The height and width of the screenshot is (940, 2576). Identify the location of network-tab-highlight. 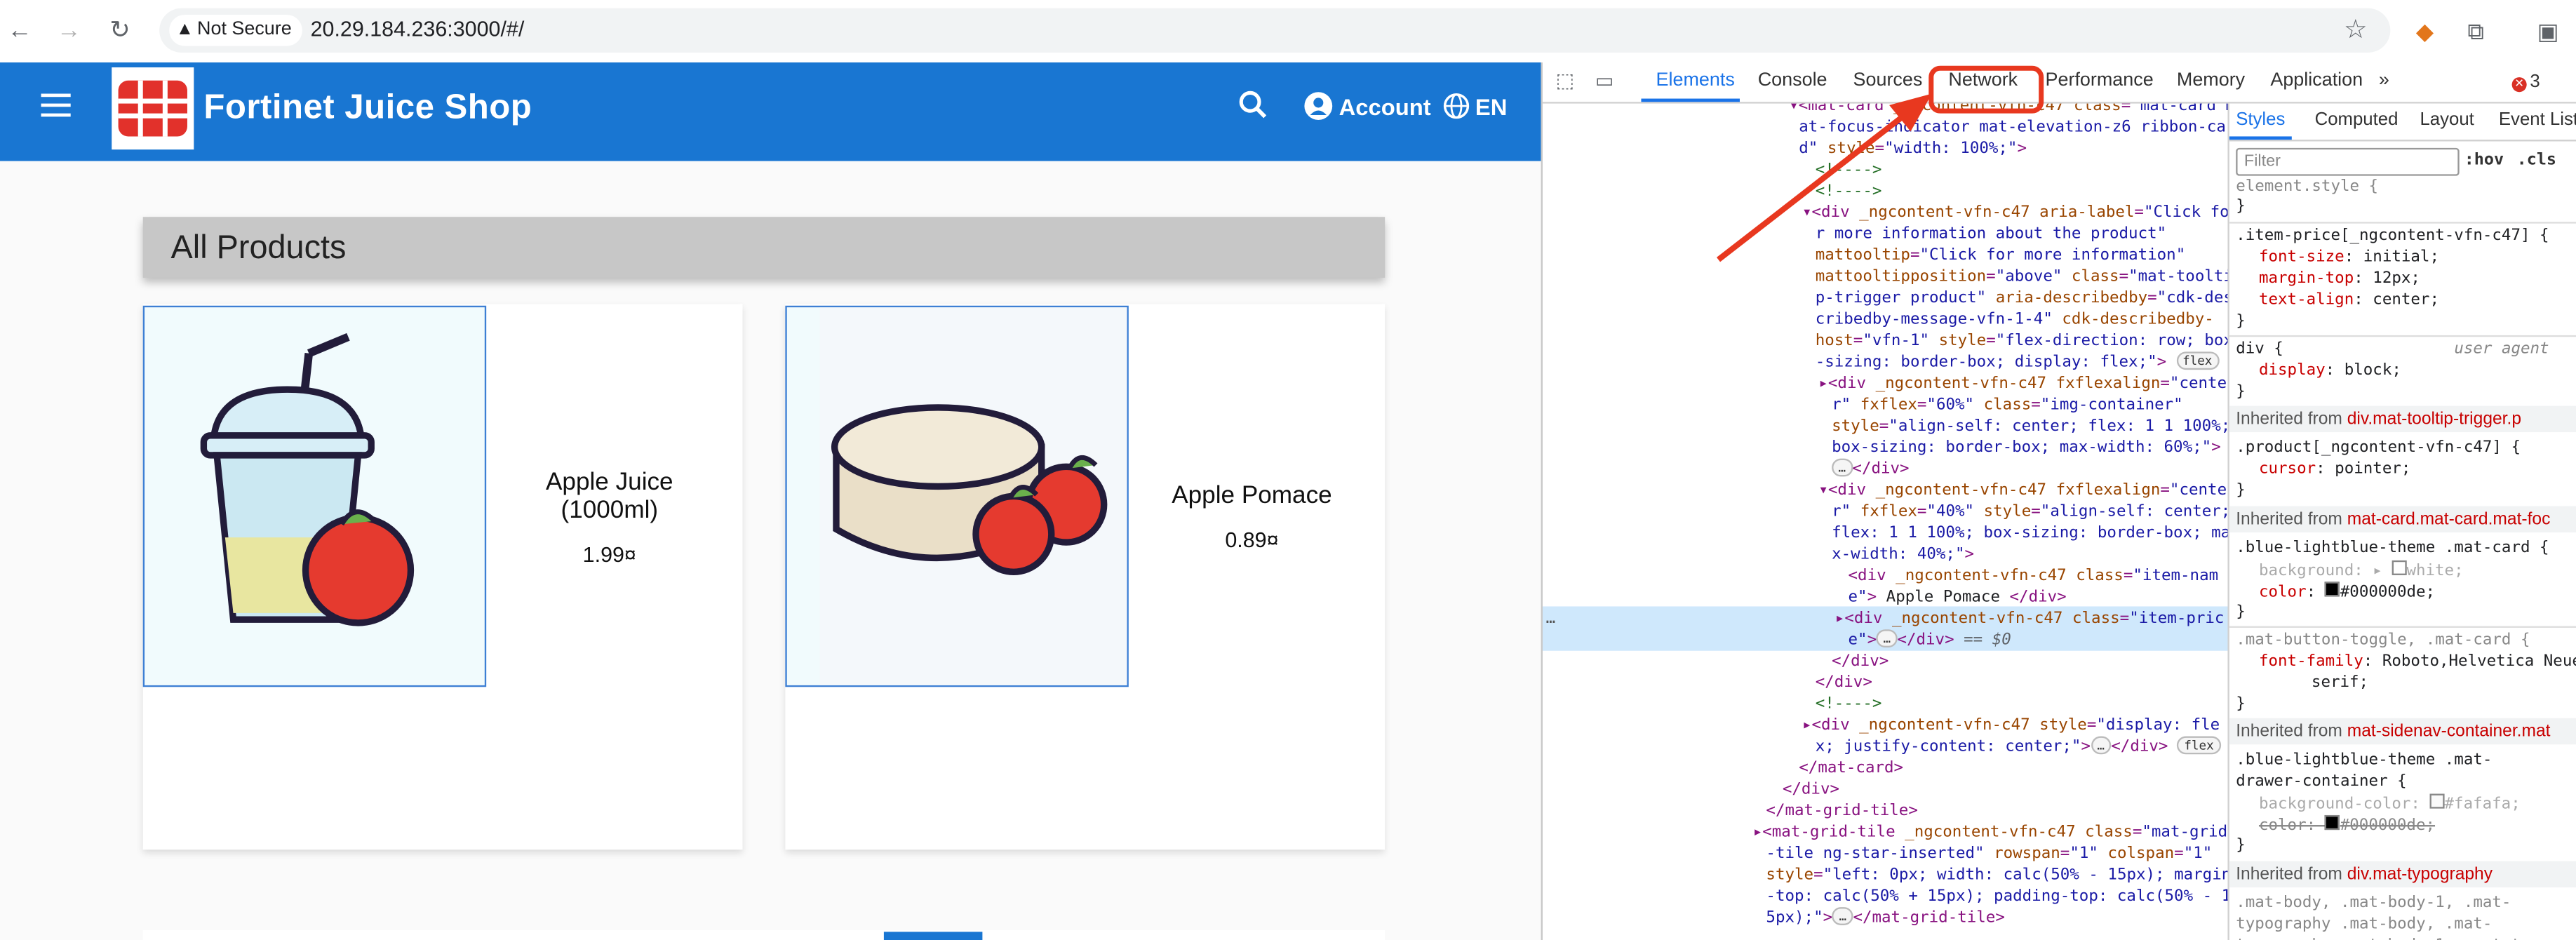
(1986, 89).